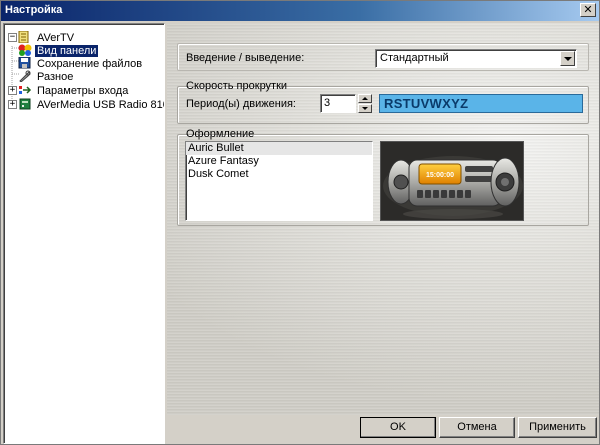  Describe the element at coordinates (12, 90) in the screenshot. I see `tree-expand-input-params: +` at that location.